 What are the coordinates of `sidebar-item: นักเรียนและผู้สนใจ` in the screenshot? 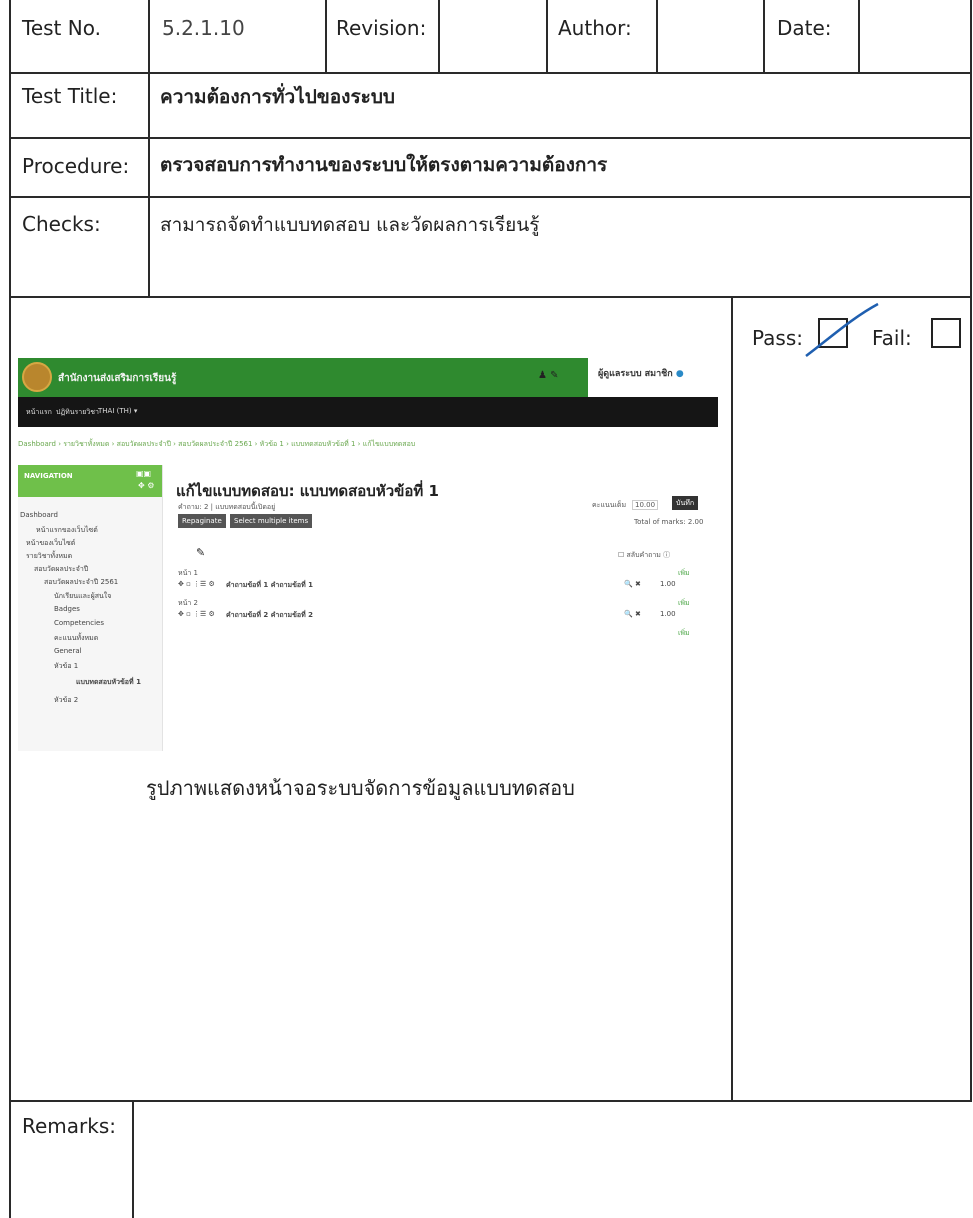 It's located at (82, 596).